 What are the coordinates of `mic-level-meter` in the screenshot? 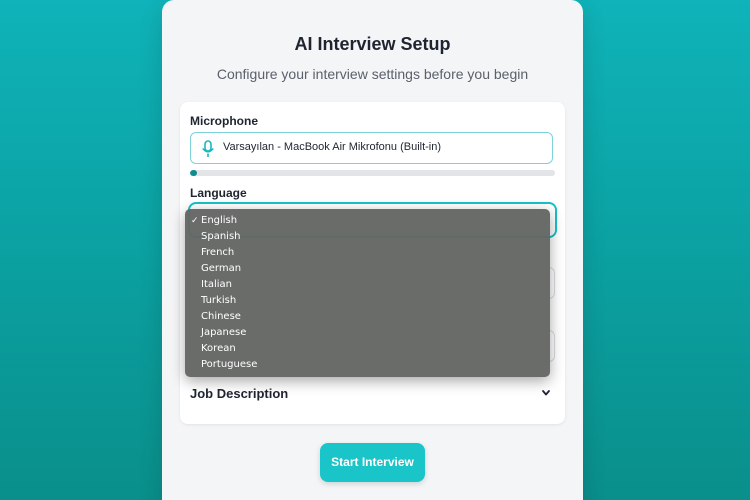 It's located at (372, 173).